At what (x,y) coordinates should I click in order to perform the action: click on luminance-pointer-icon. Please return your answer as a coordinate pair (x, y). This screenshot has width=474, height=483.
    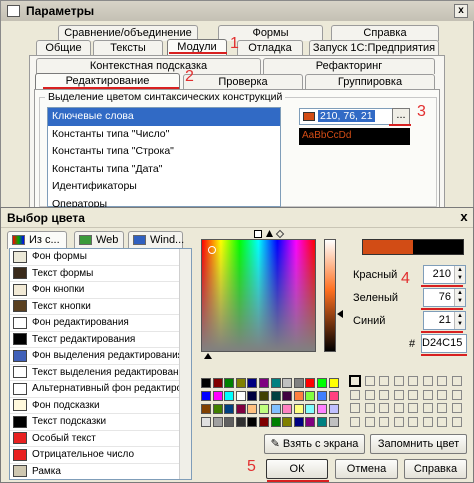
    Looking at the image, I should click on (340, 314).